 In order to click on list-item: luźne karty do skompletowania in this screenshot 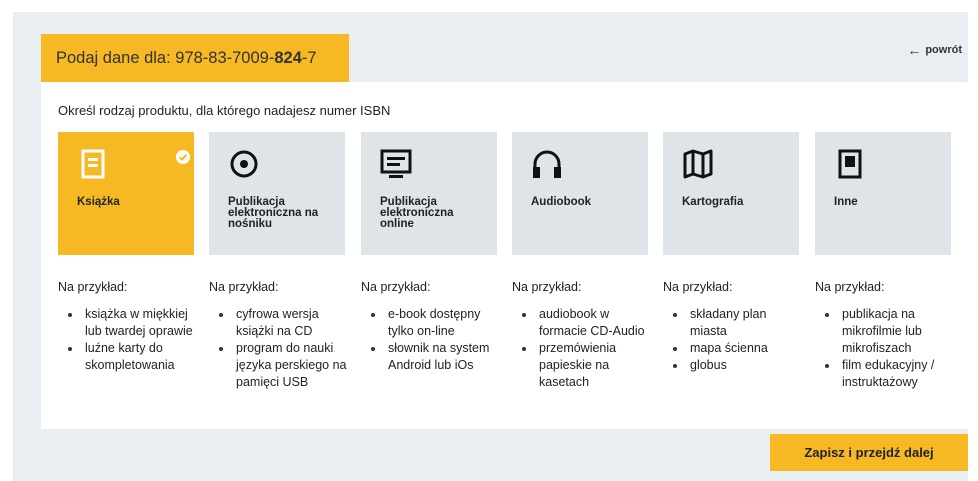, I will do `click(128, 357)`.